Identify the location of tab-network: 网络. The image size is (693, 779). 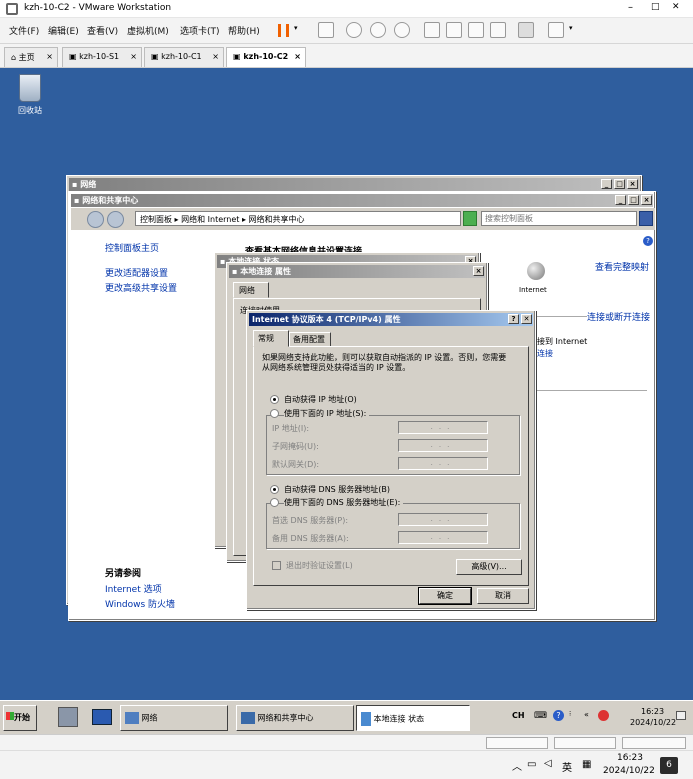
(251, 290).